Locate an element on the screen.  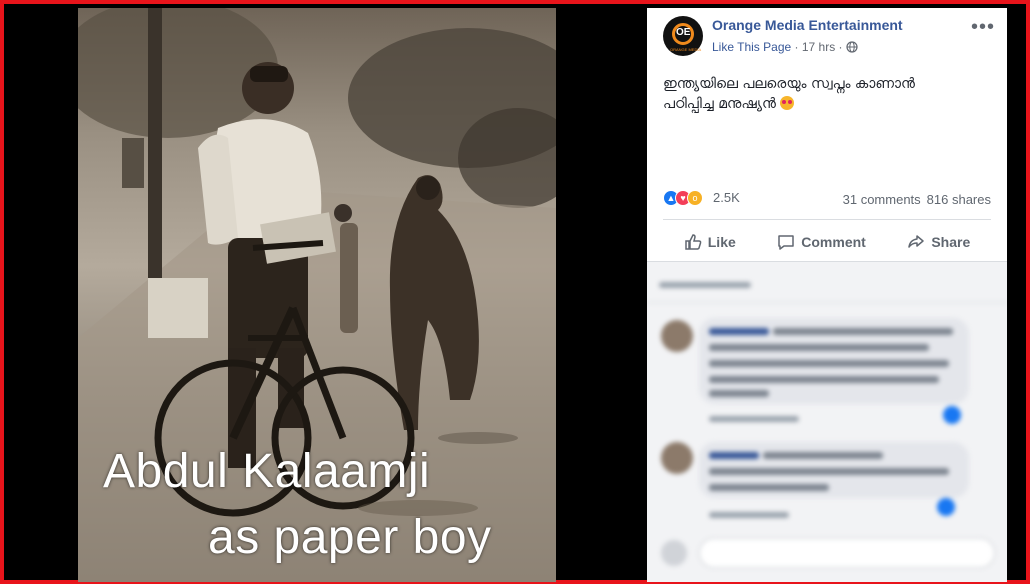
heart-eyes-emoji-icon is located at coordinates (787, 103).